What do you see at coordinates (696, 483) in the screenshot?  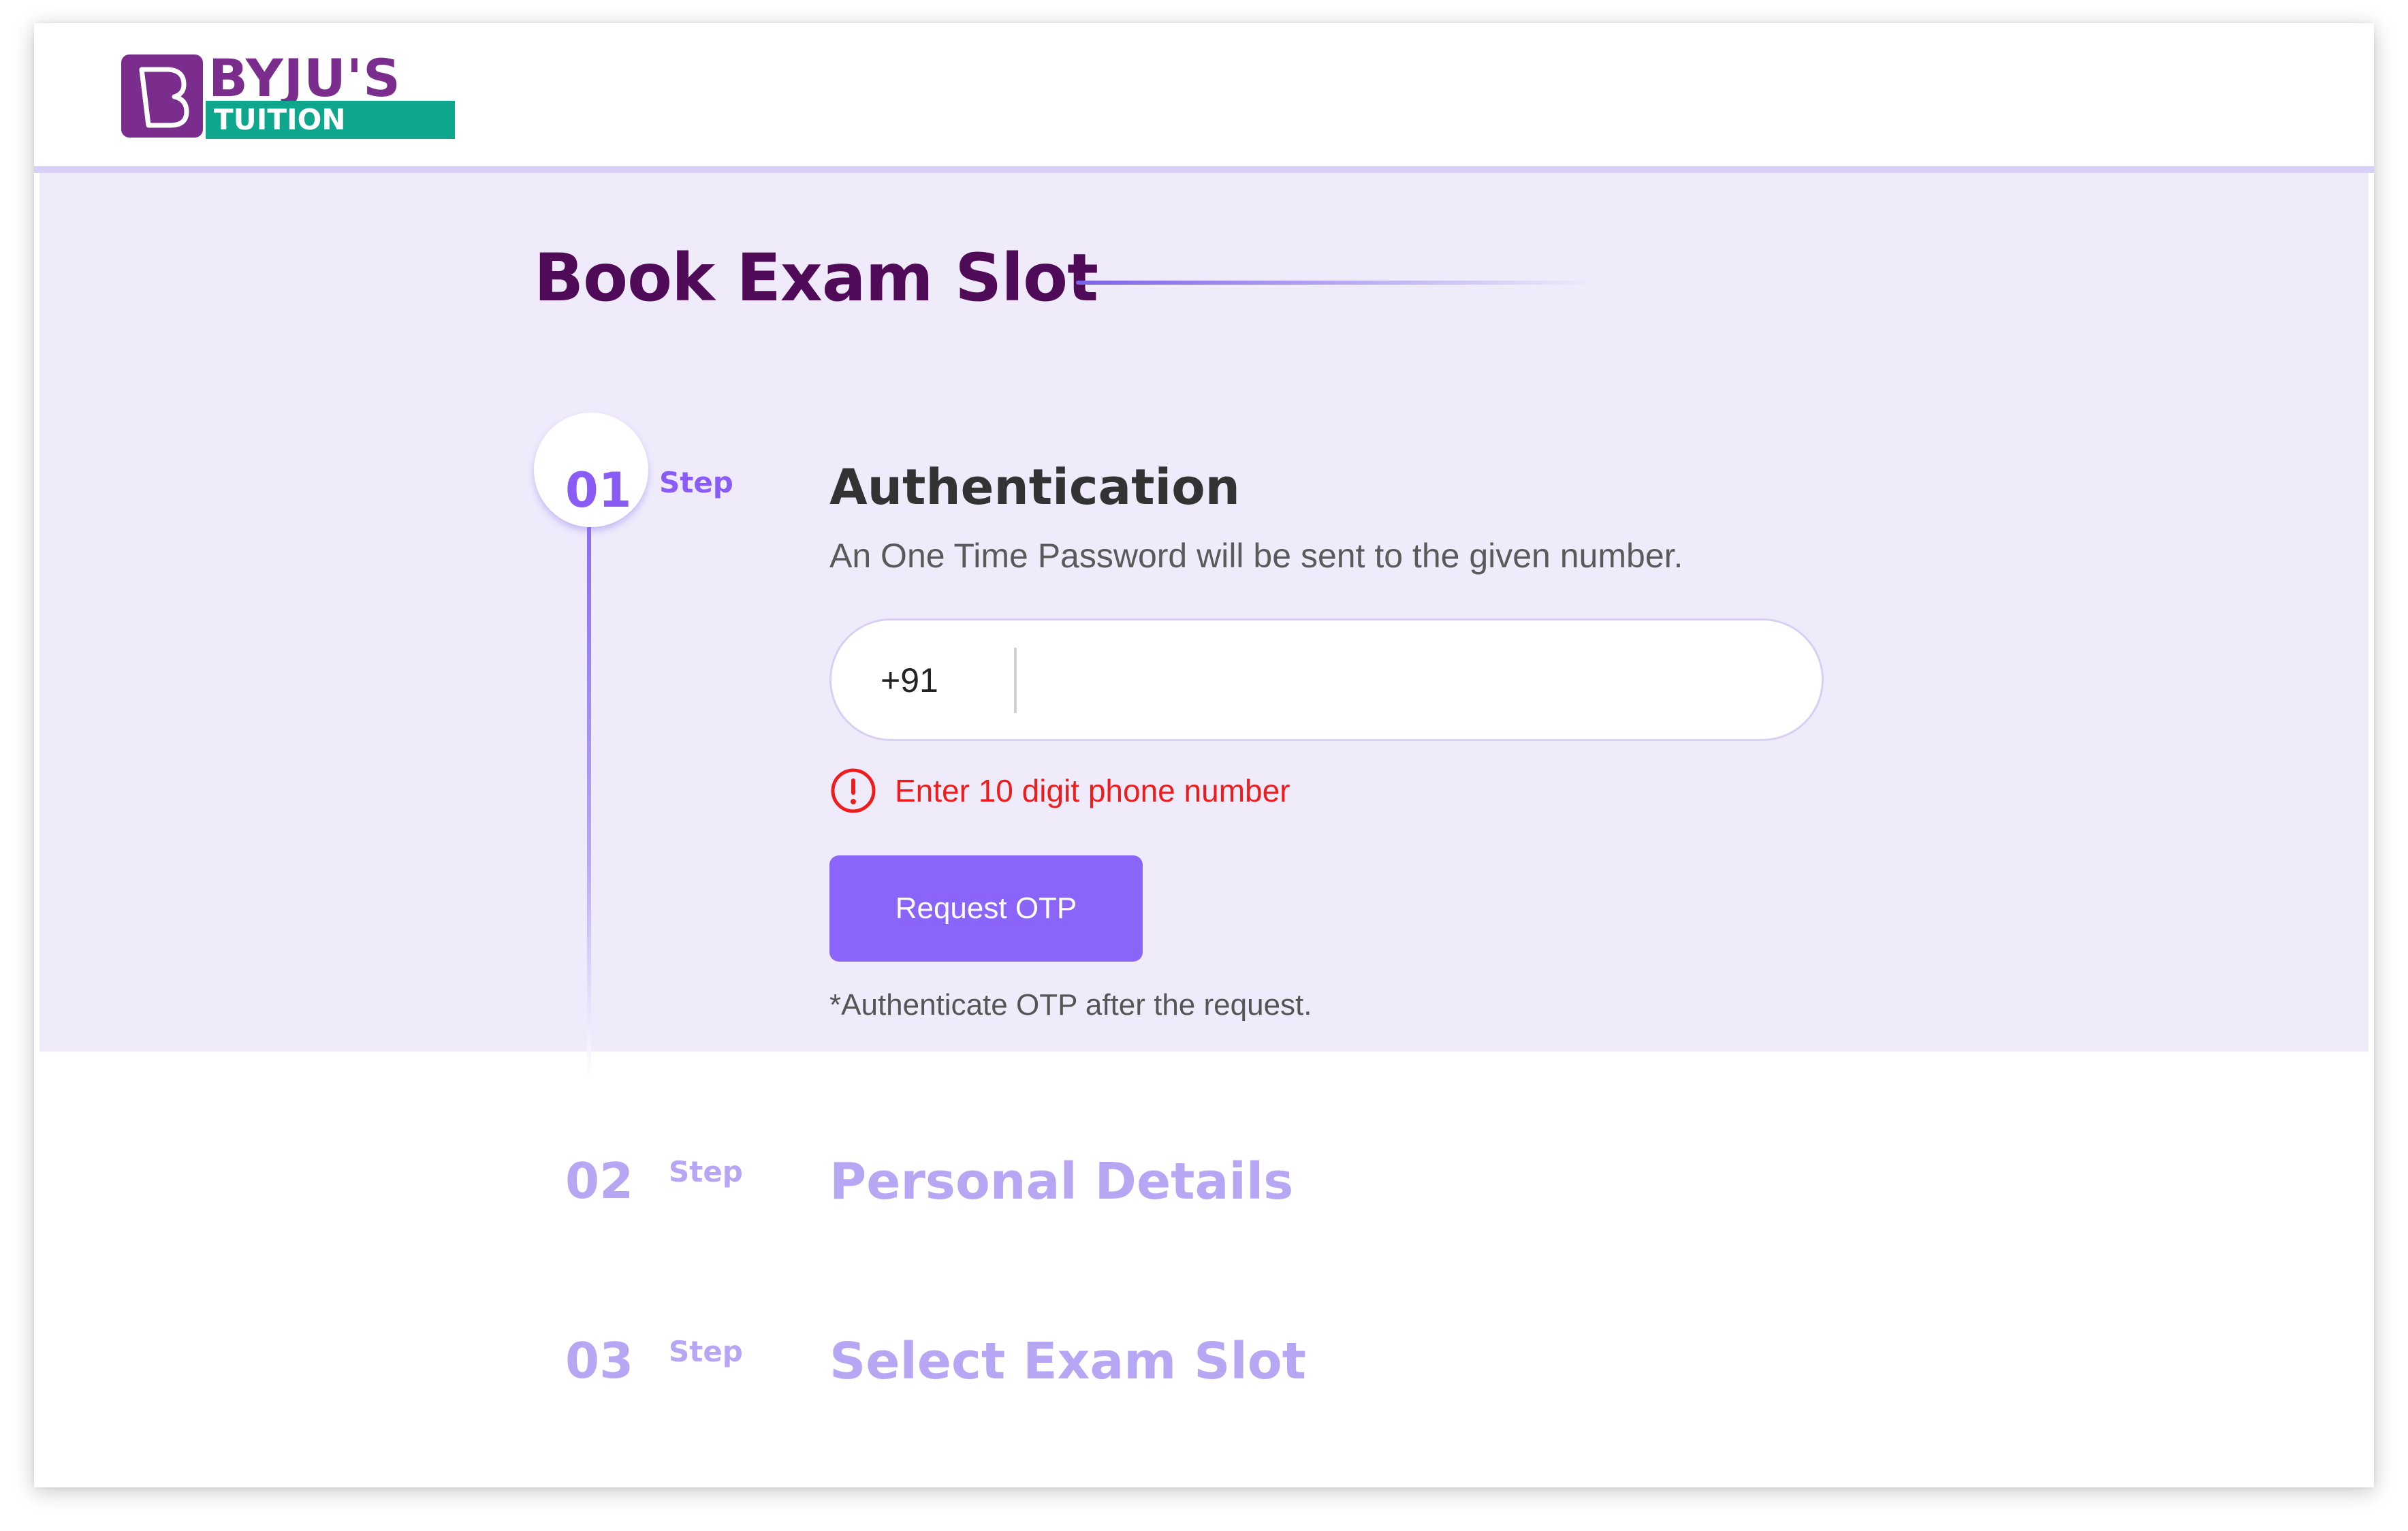 I see `step-1-label: Step` at bounding box center [696, 483].